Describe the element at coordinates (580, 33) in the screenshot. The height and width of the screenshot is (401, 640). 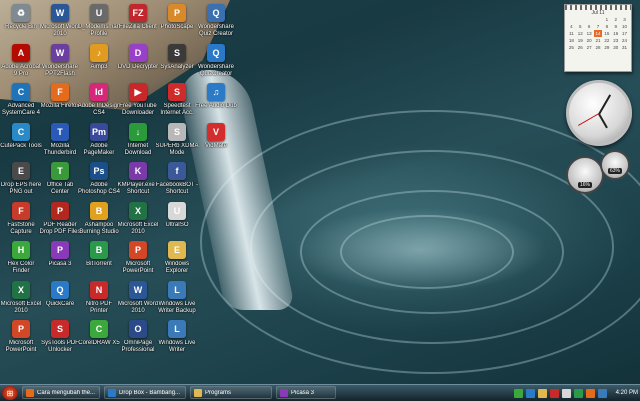
I see `calendar-day: 12` at that location.